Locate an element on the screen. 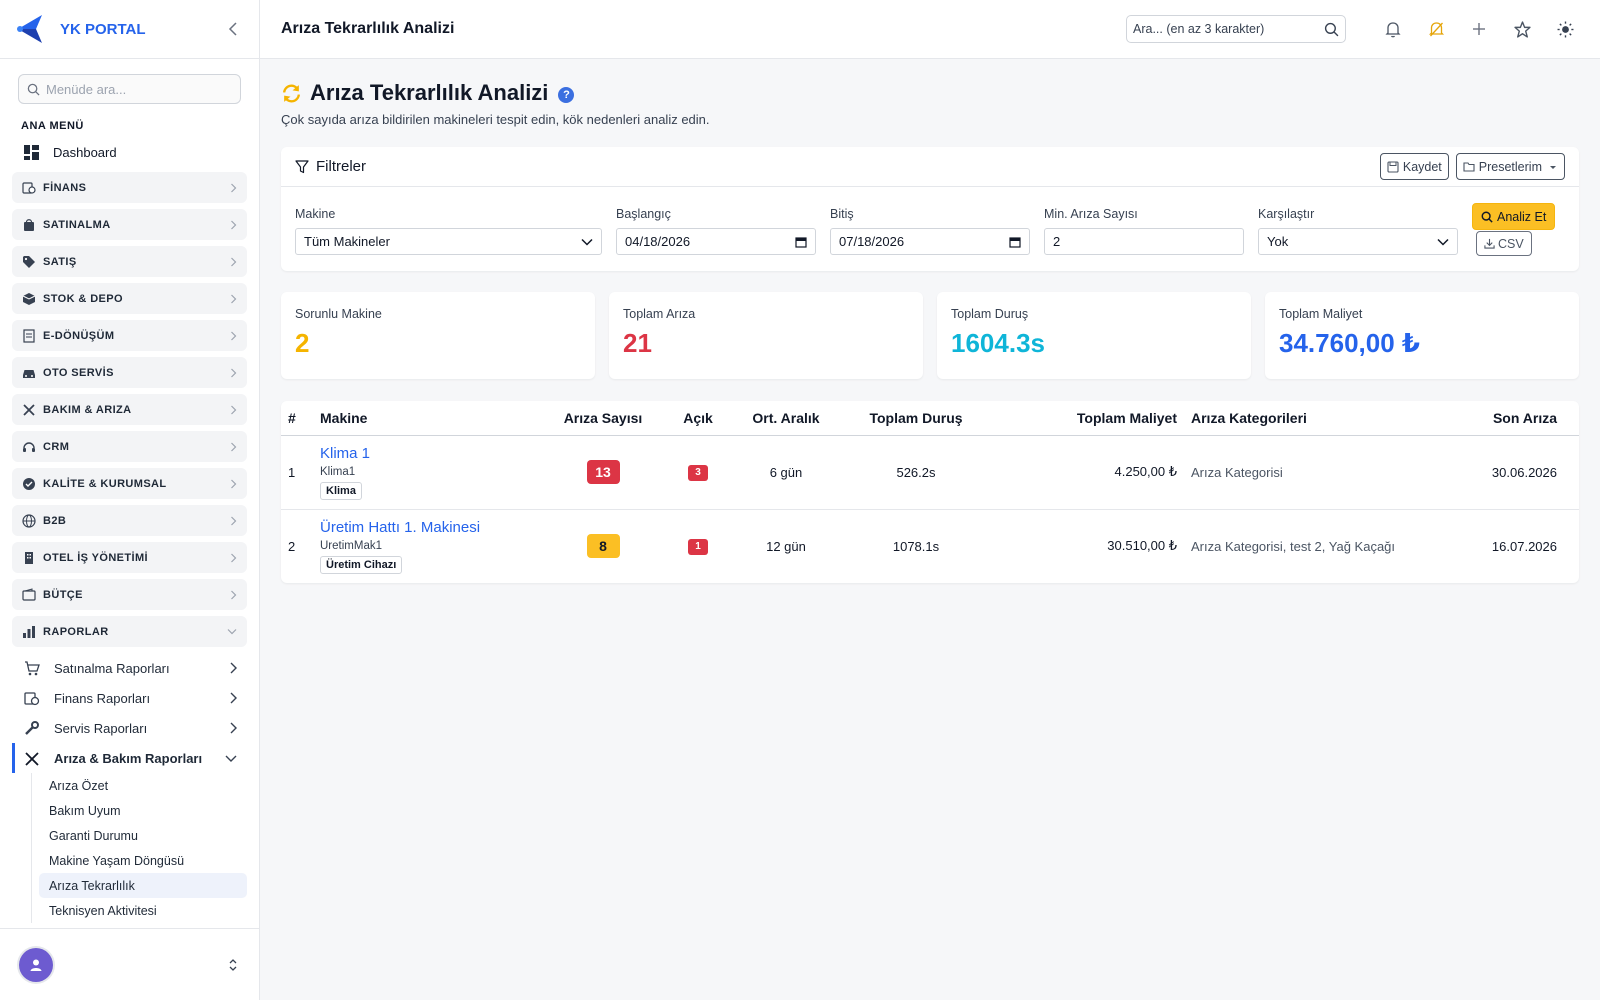 The height and width of the screenshot is (1000, 1600). page-title: Arıza Tekrarlılık Analizi is located at coordinates (429, 92).